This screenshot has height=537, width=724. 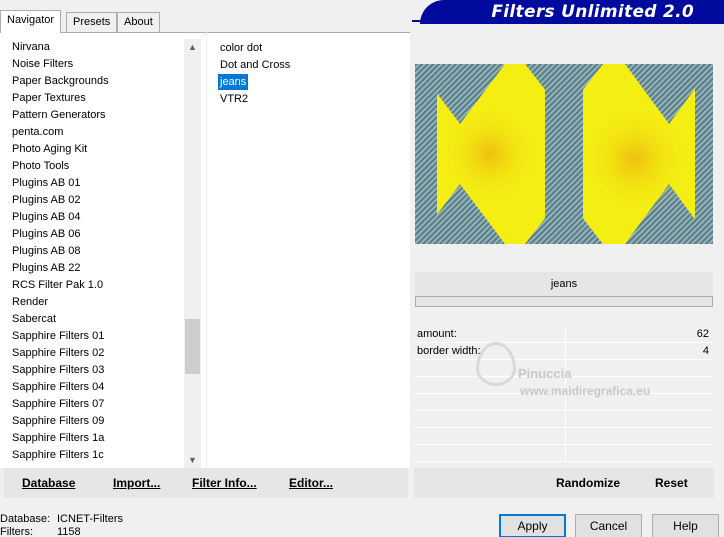 I want to click on selected-filter-title: jeans, so click(x=564, y=284).